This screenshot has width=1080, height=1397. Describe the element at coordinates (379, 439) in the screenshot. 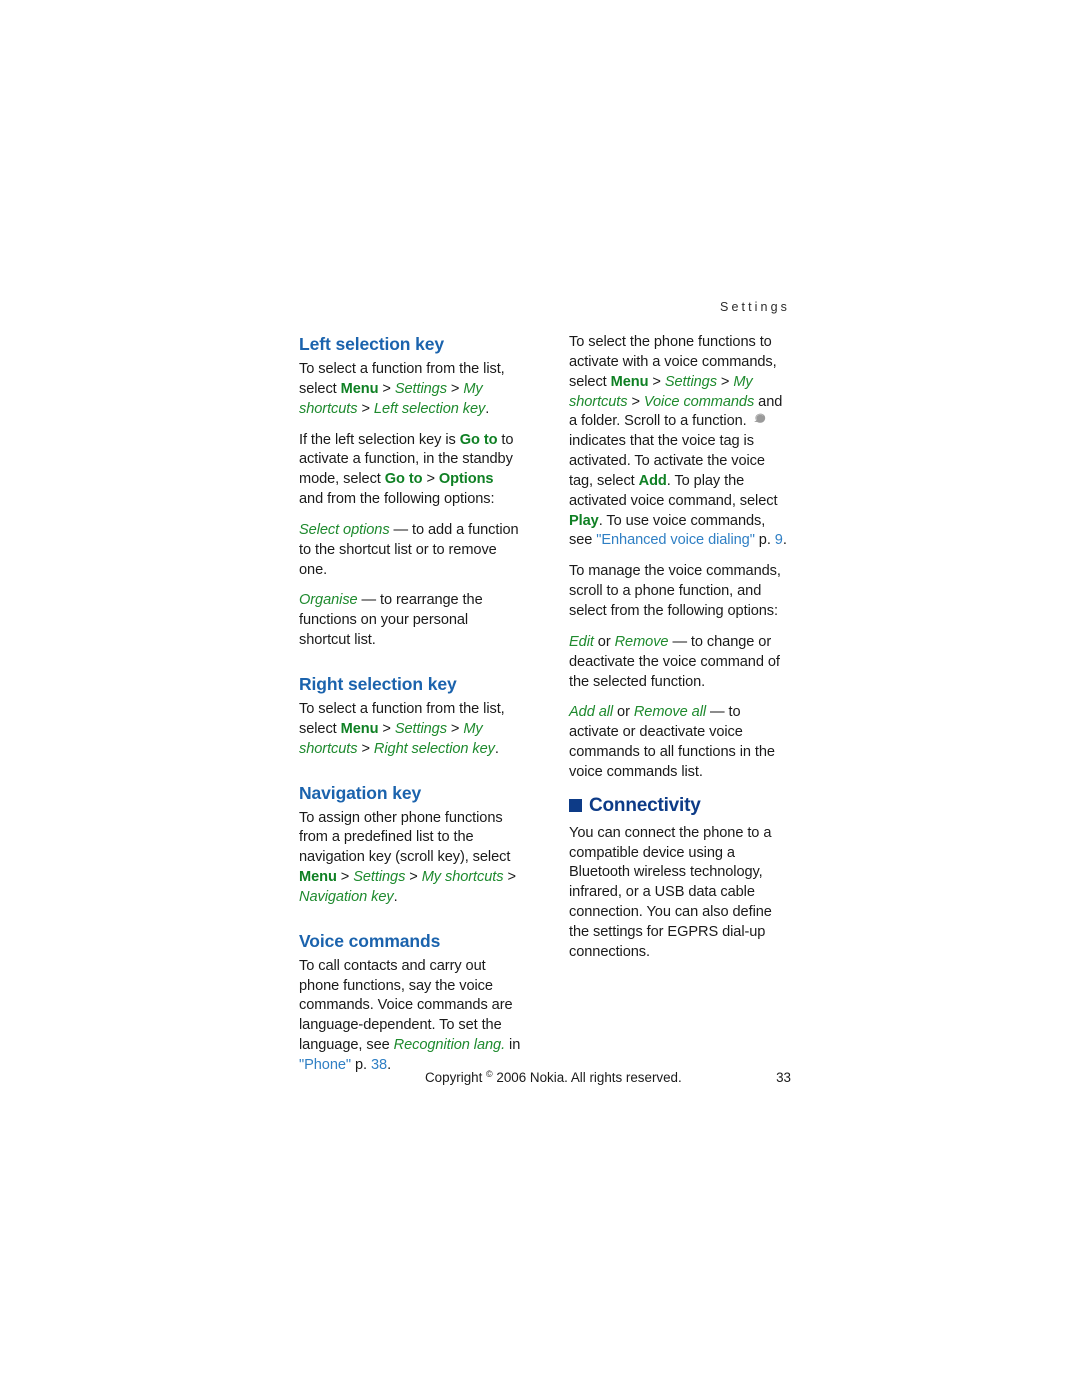

I see `text-lead: If the left selection key is` at that location.